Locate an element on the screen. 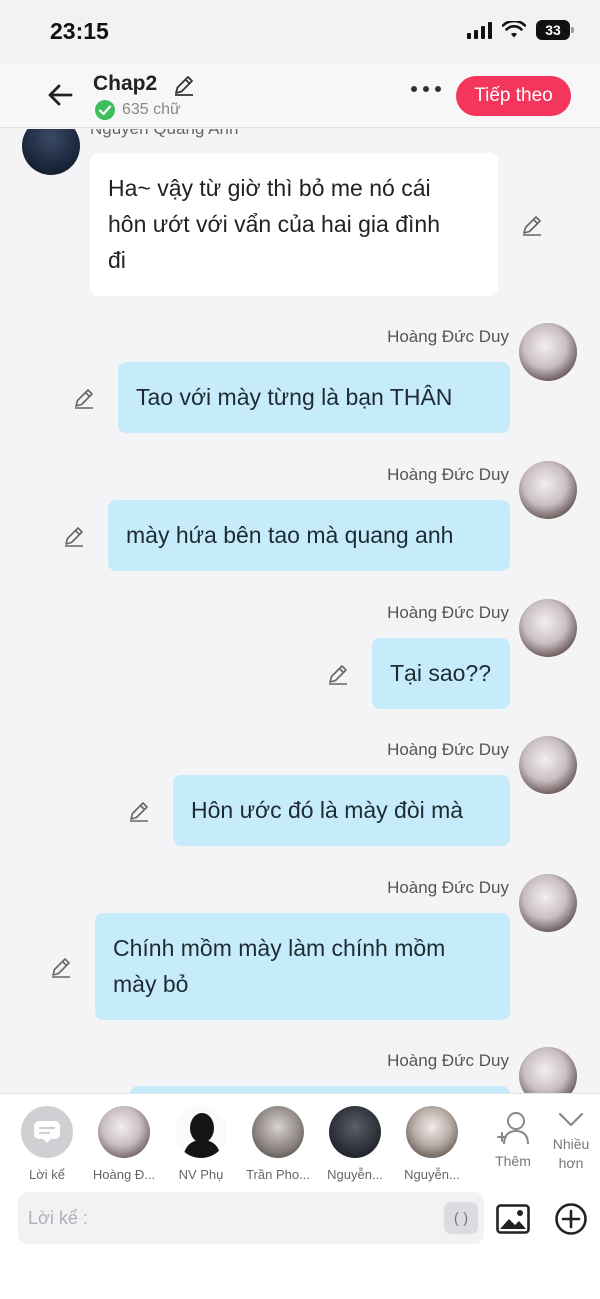 The width and height of the screenshot is (600, 1299). back-arrow-icon is located at coordinates (61, 95).